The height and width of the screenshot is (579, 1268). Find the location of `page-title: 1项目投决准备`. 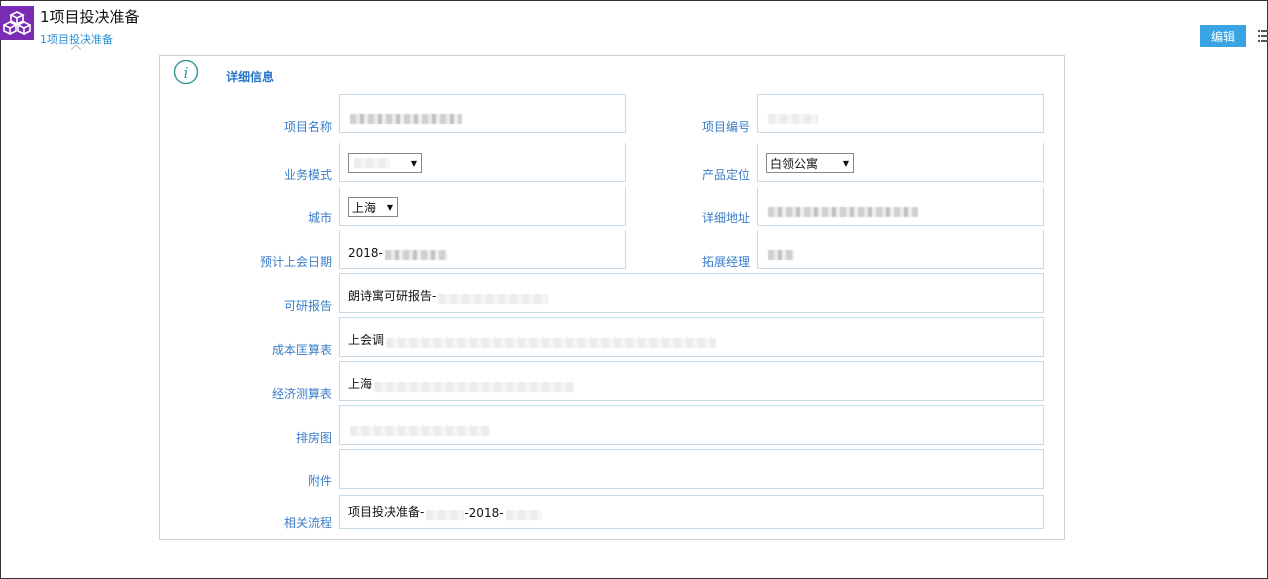

page-title: 1项目投决准备 is located at coordinates (90, 17).